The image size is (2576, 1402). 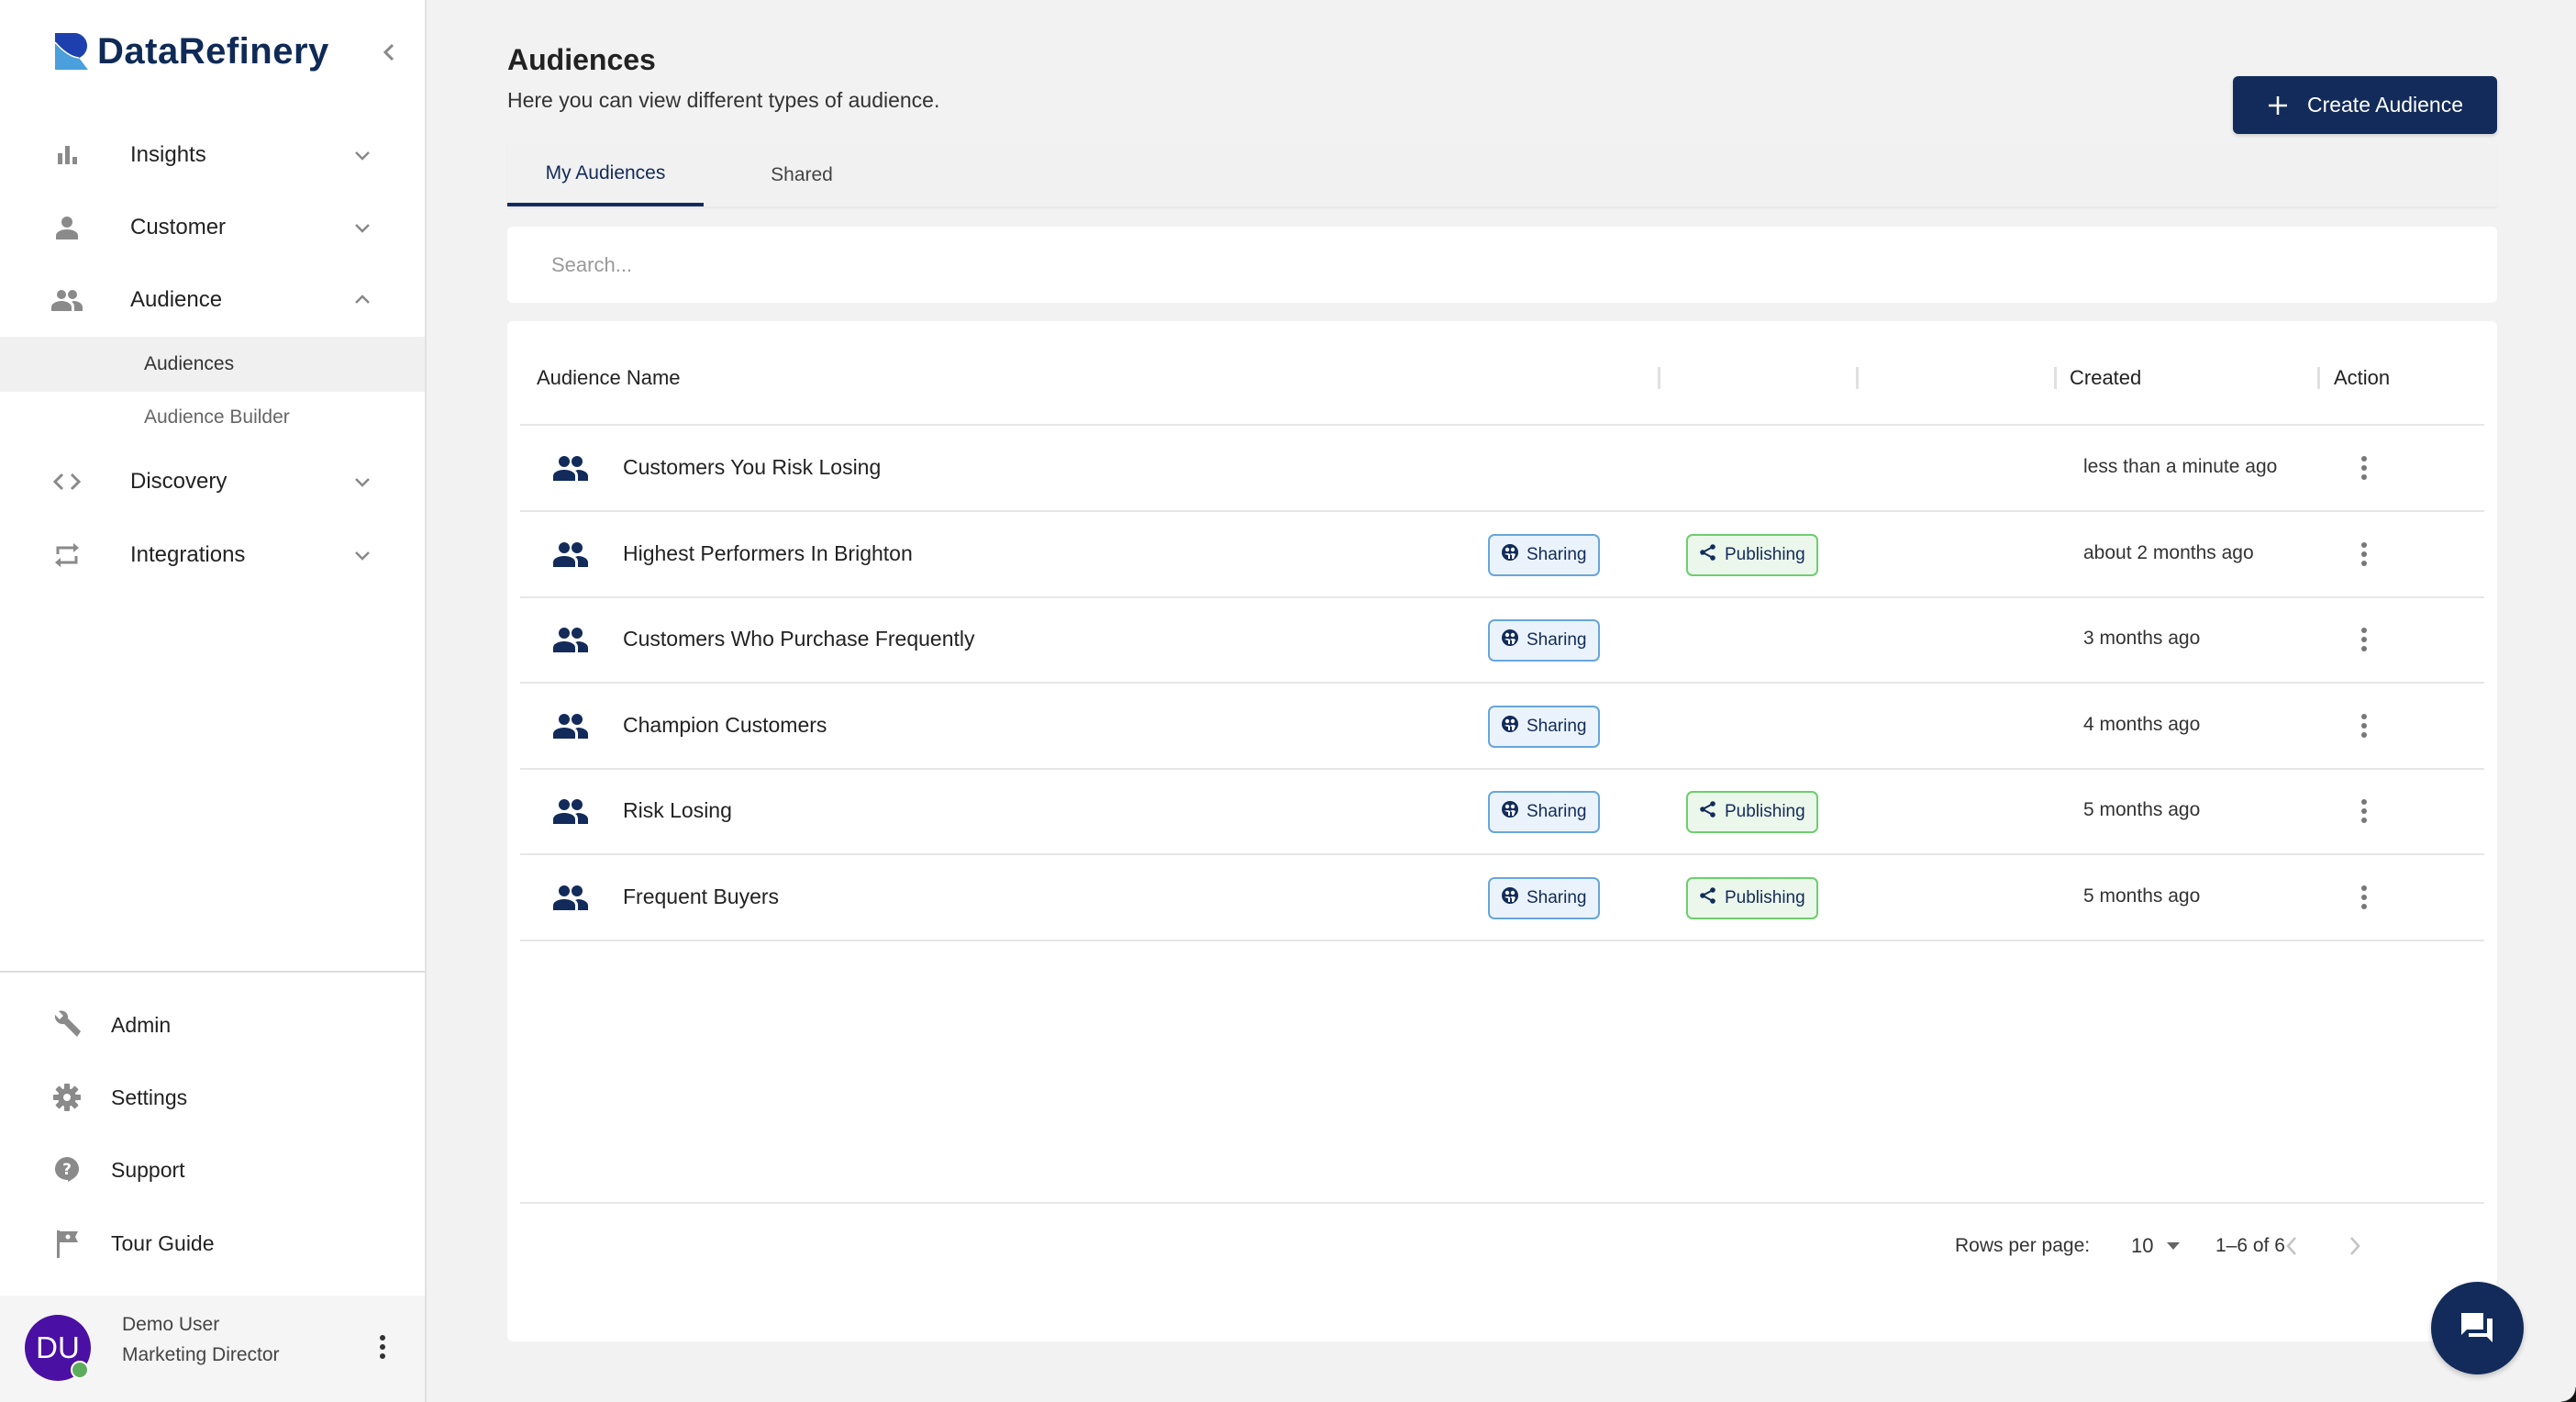 I want to click on create-audience-label: Create Audience, so click(x=2385, y=105).